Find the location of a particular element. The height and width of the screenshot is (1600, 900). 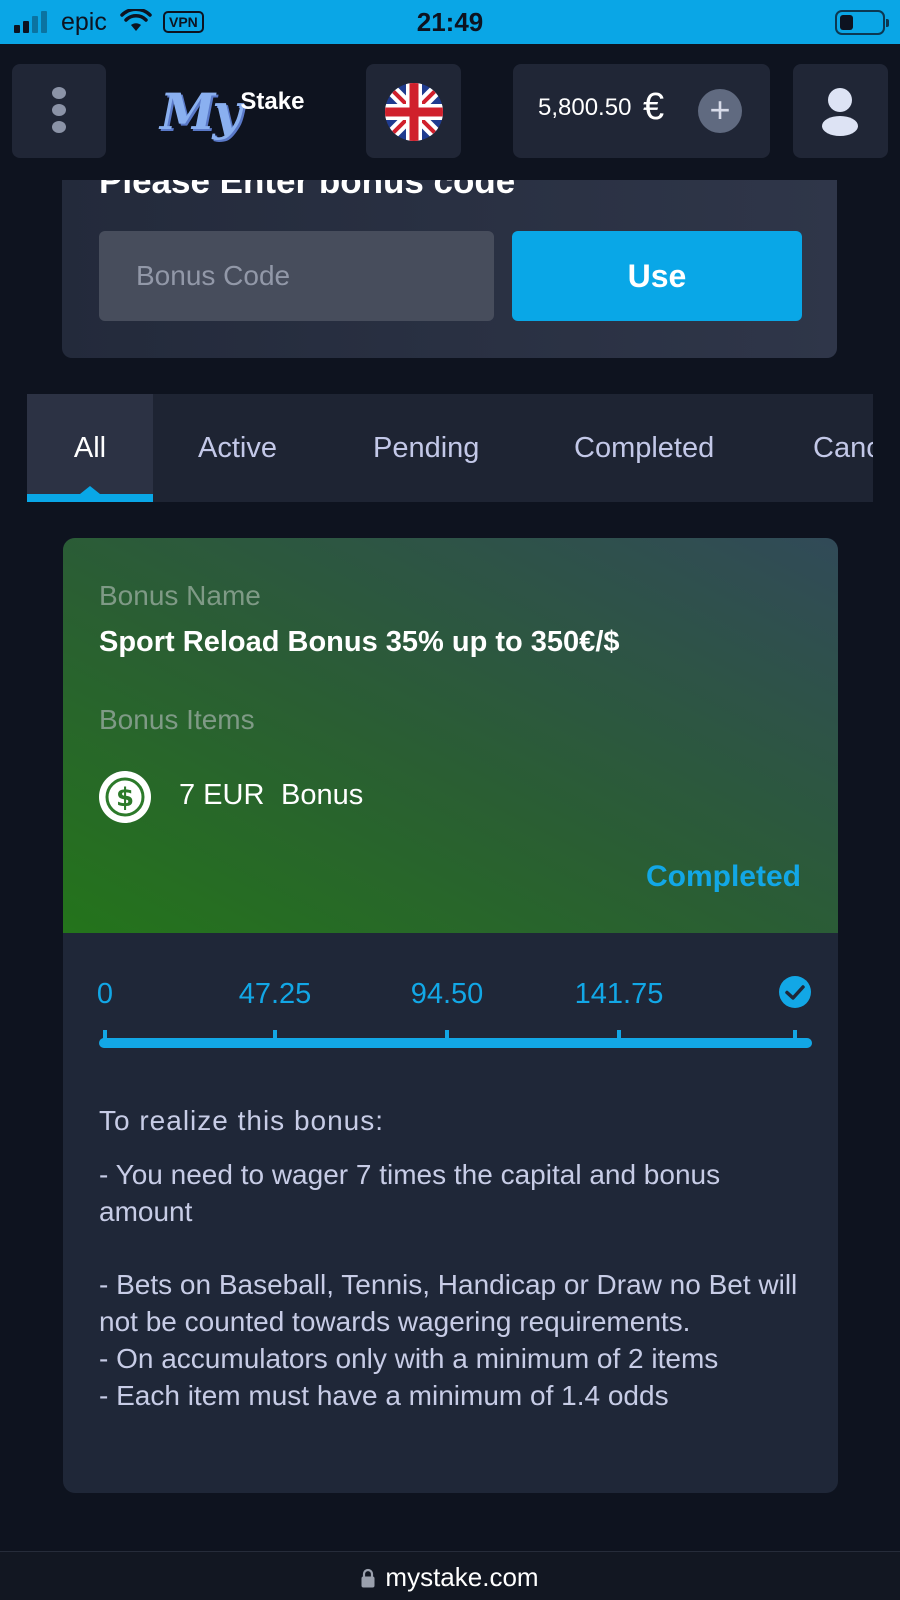

mystake-logo: My Stake is located at coordinates (232, 114).